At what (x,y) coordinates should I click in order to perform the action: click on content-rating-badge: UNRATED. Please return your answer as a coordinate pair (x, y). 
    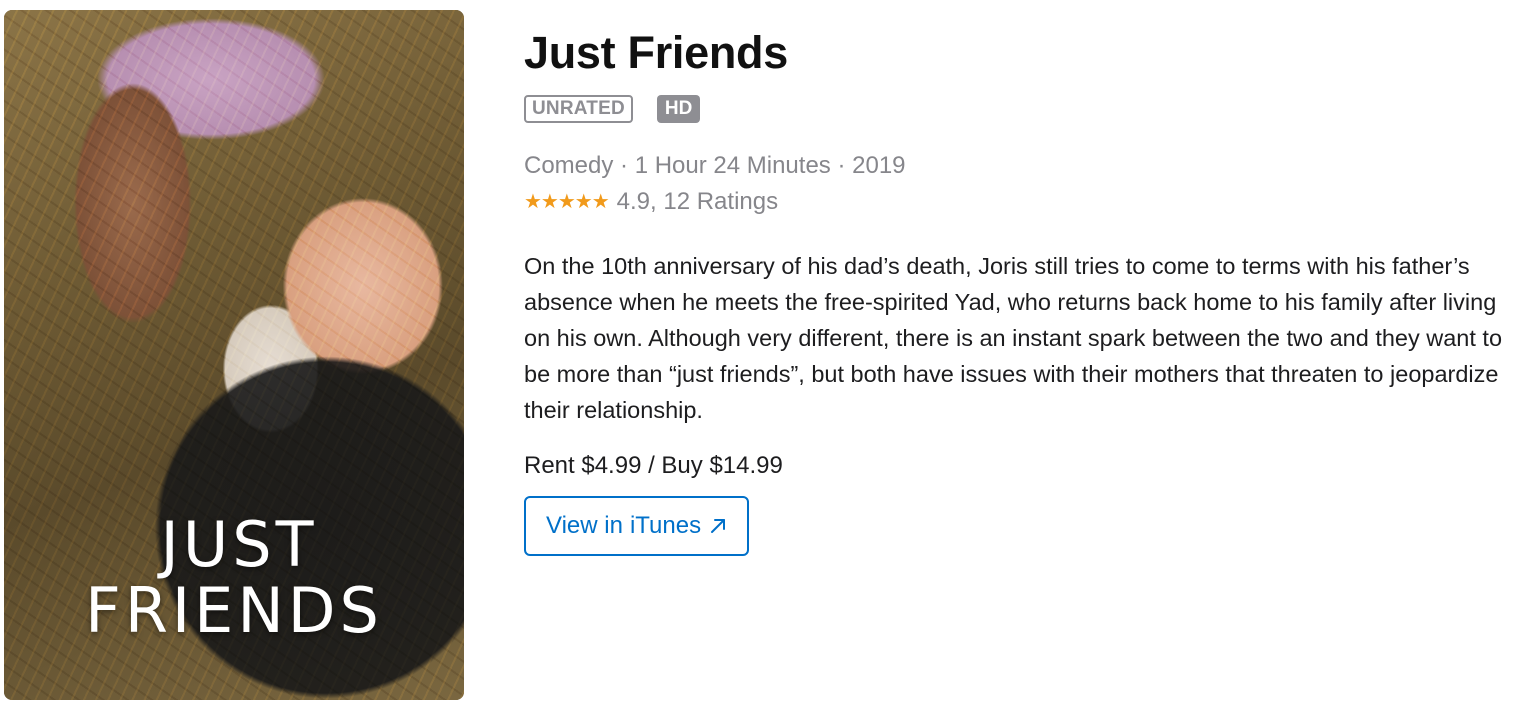
    Looking at the image, I should click on (578, 109).